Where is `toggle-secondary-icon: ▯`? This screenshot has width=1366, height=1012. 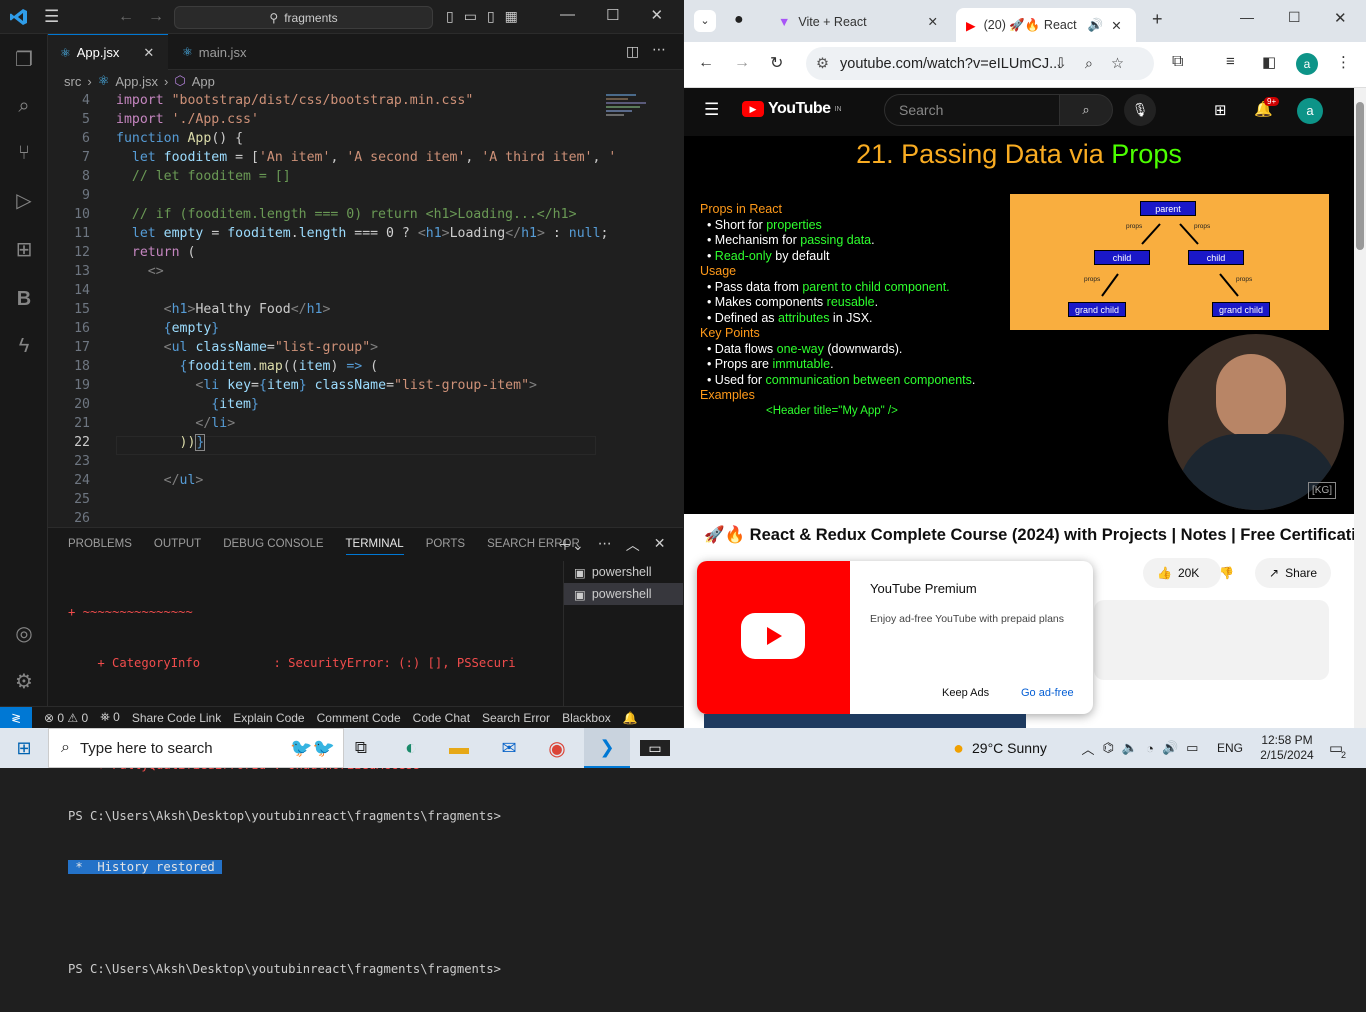 toggle-secondary-icon: ▯ is located at coordinates (491, 16).